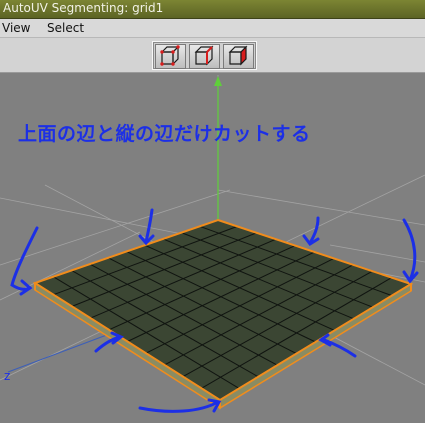 This screenshot has width=425, height=423. What do you see at coordinates (179, 406) in the screenshot?
I see `arrow-bottom-icon` at bounding box center [179, 406].